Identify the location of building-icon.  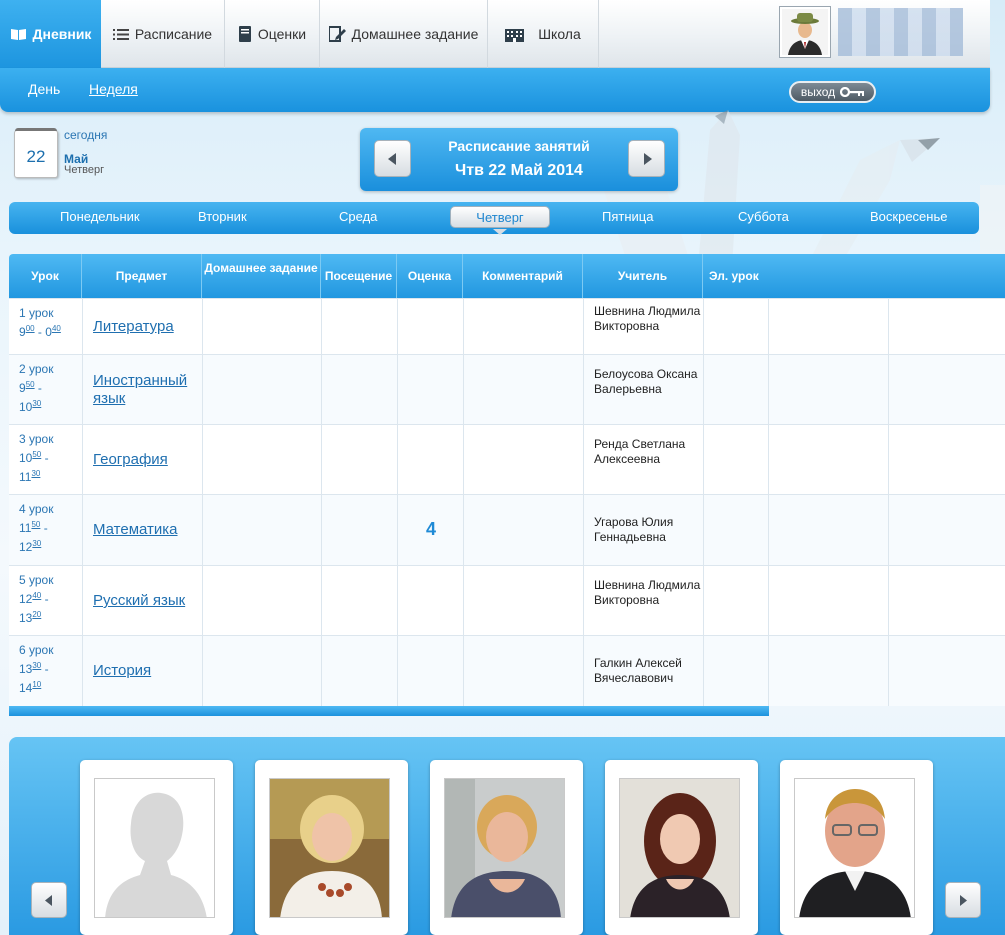
(515, 34).